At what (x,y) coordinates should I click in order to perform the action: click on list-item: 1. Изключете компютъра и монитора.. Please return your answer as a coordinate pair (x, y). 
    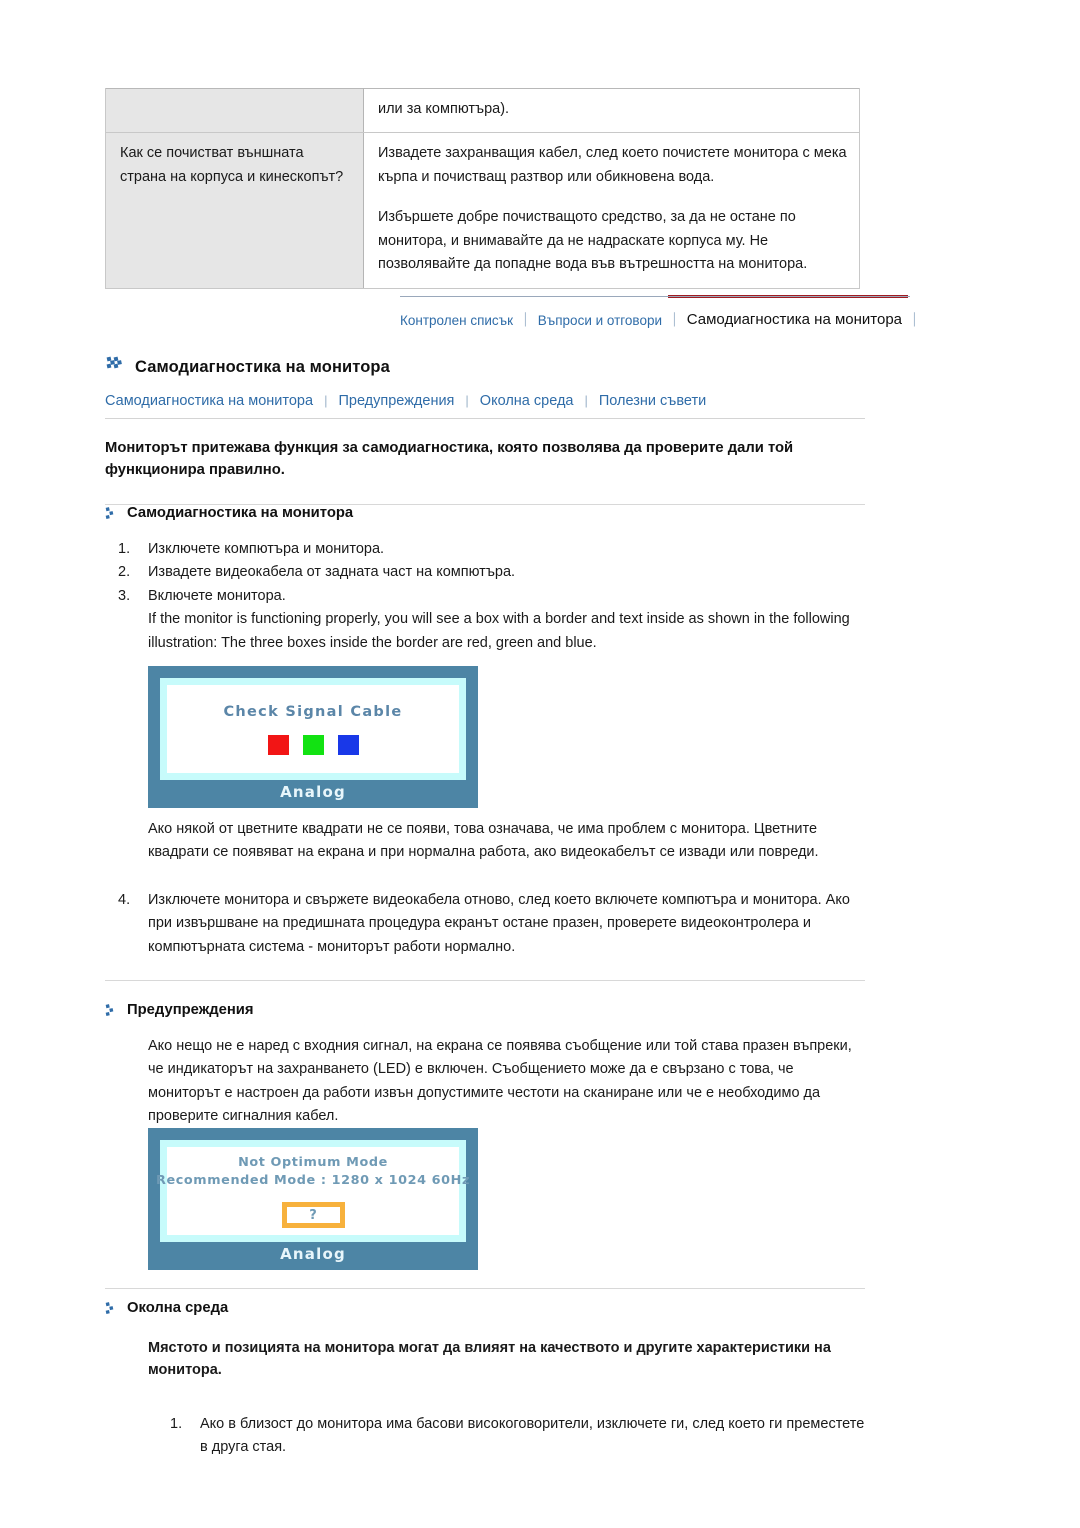
    Looking at the image, I should click on (490, 549).